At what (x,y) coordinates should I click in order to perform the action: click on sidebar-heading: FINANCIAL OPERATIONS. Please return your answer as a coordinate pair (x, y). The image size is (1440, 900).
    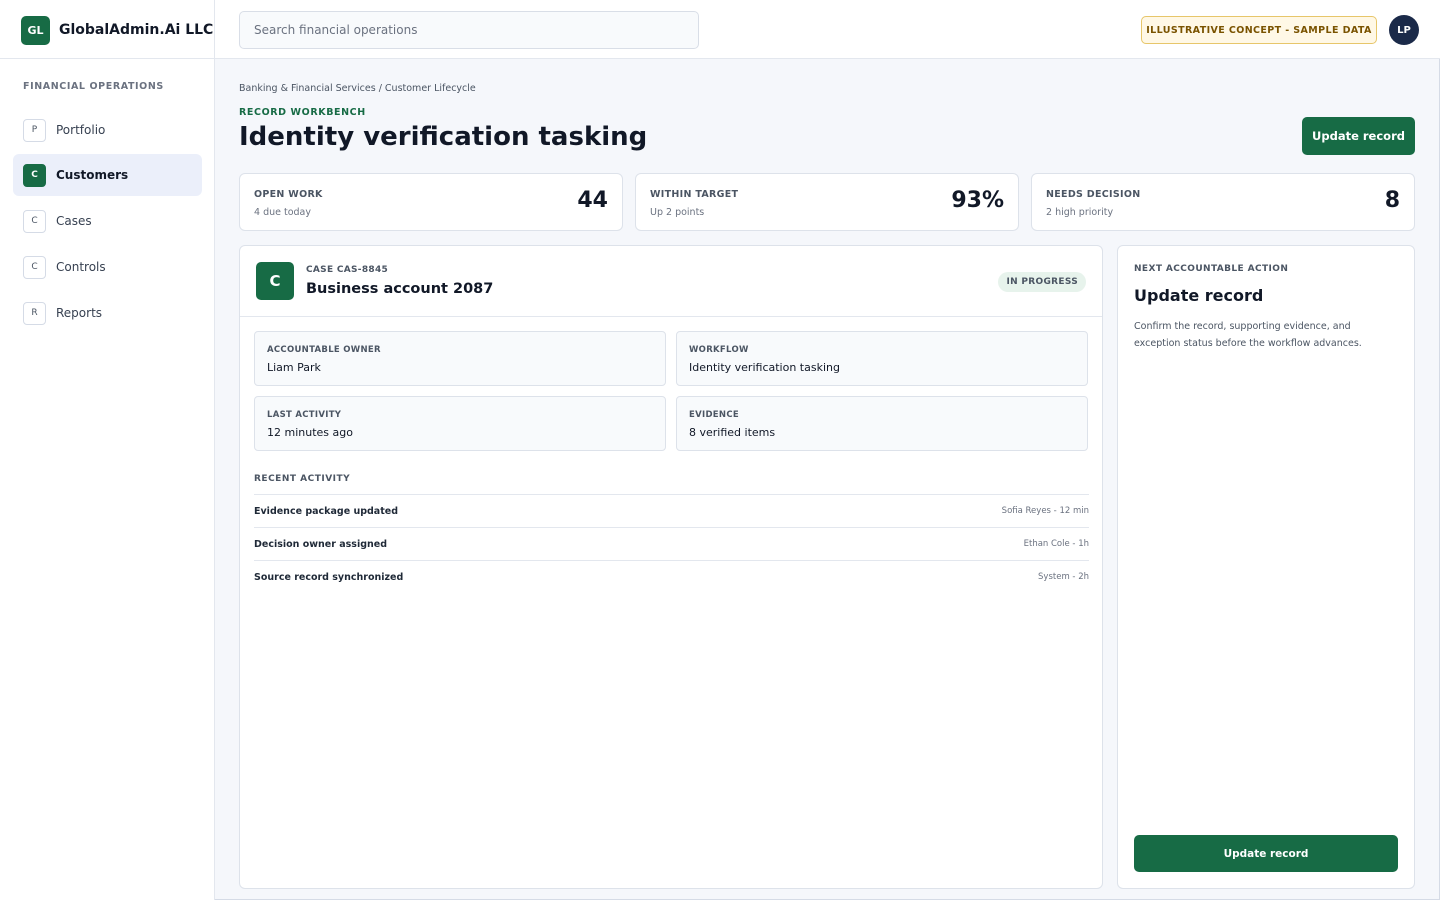
    Looking at the image, I should click on (93, 86).